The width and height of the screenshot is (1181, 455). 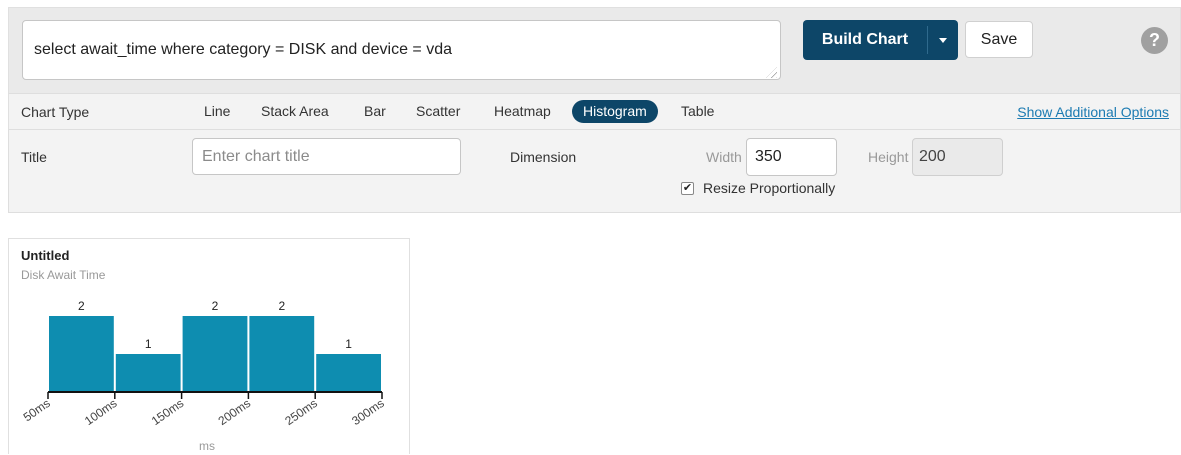 What do you see at coordinates (34, 157) in the screenshot?
I see `title-label: Title` at bounding box center [34, 157].